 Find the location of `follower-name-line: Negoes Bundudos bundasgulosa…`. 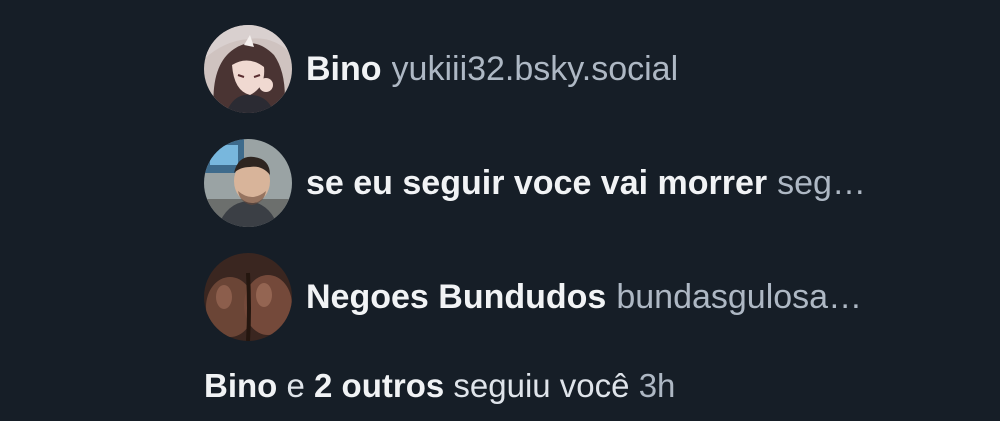

follower-name-line: Negoes Bundudos bundasgulosa… is located at coordinates (584, 297).